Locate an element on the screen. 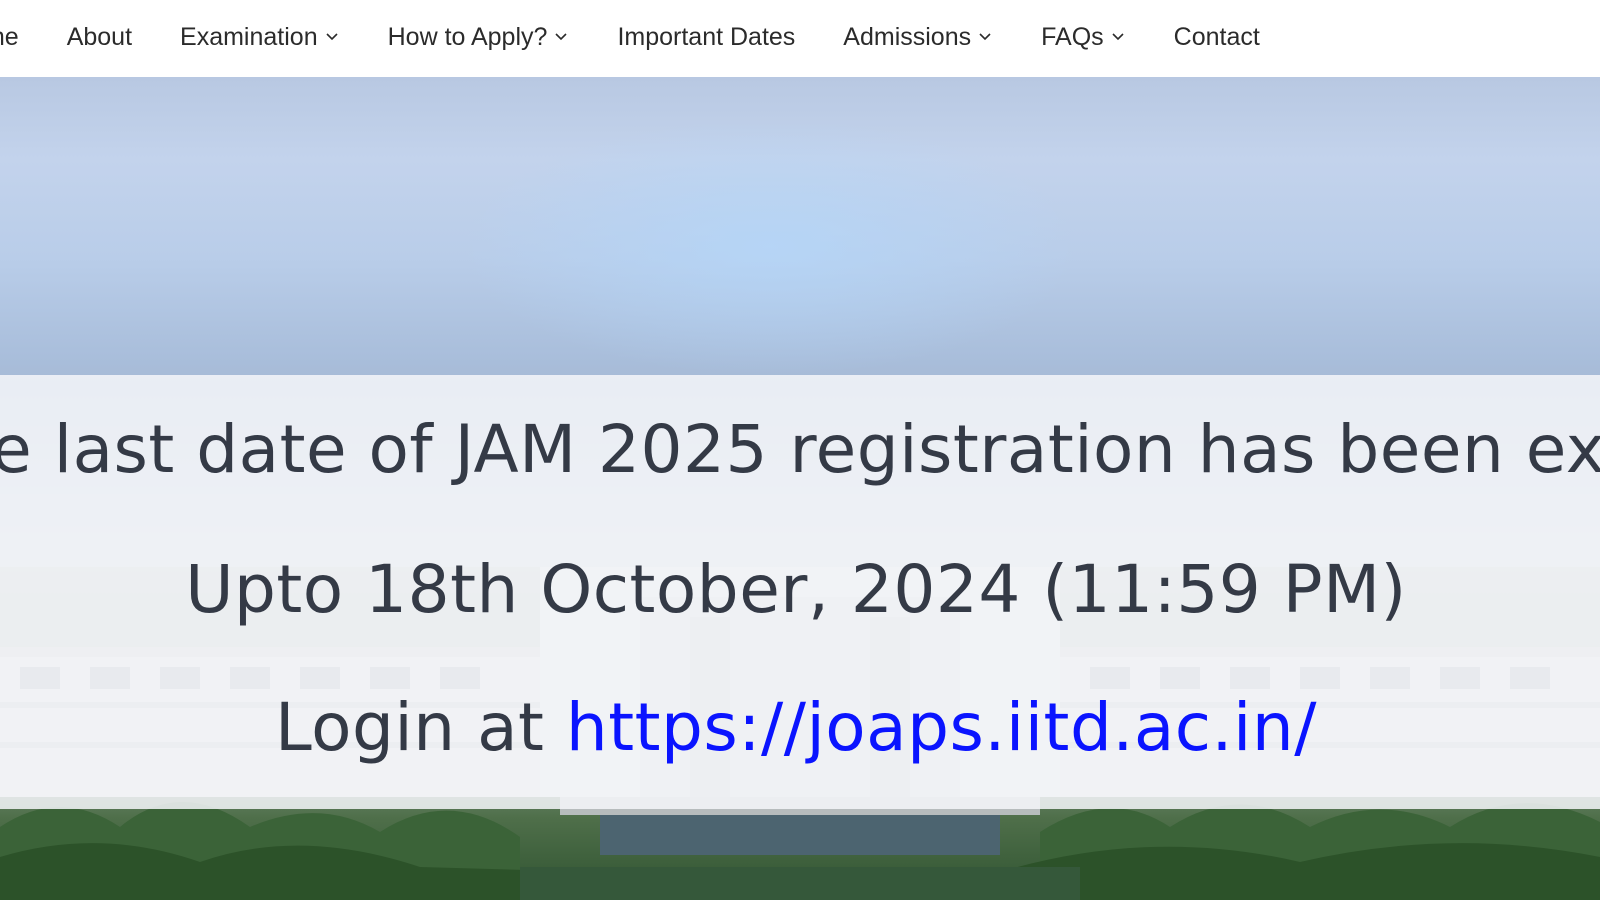  announcement-deadline: Upto 18th October, 2024 (11:59 PM) is located at coordinates (800, 589).